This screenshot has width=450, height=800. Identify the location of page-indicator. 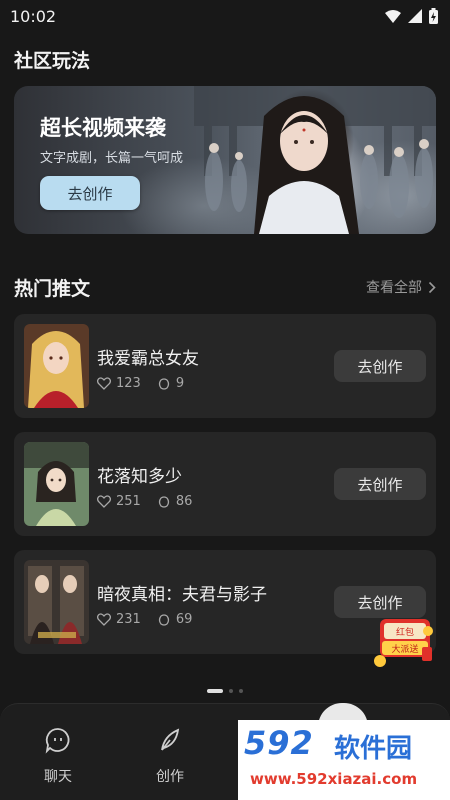
(225, 691).